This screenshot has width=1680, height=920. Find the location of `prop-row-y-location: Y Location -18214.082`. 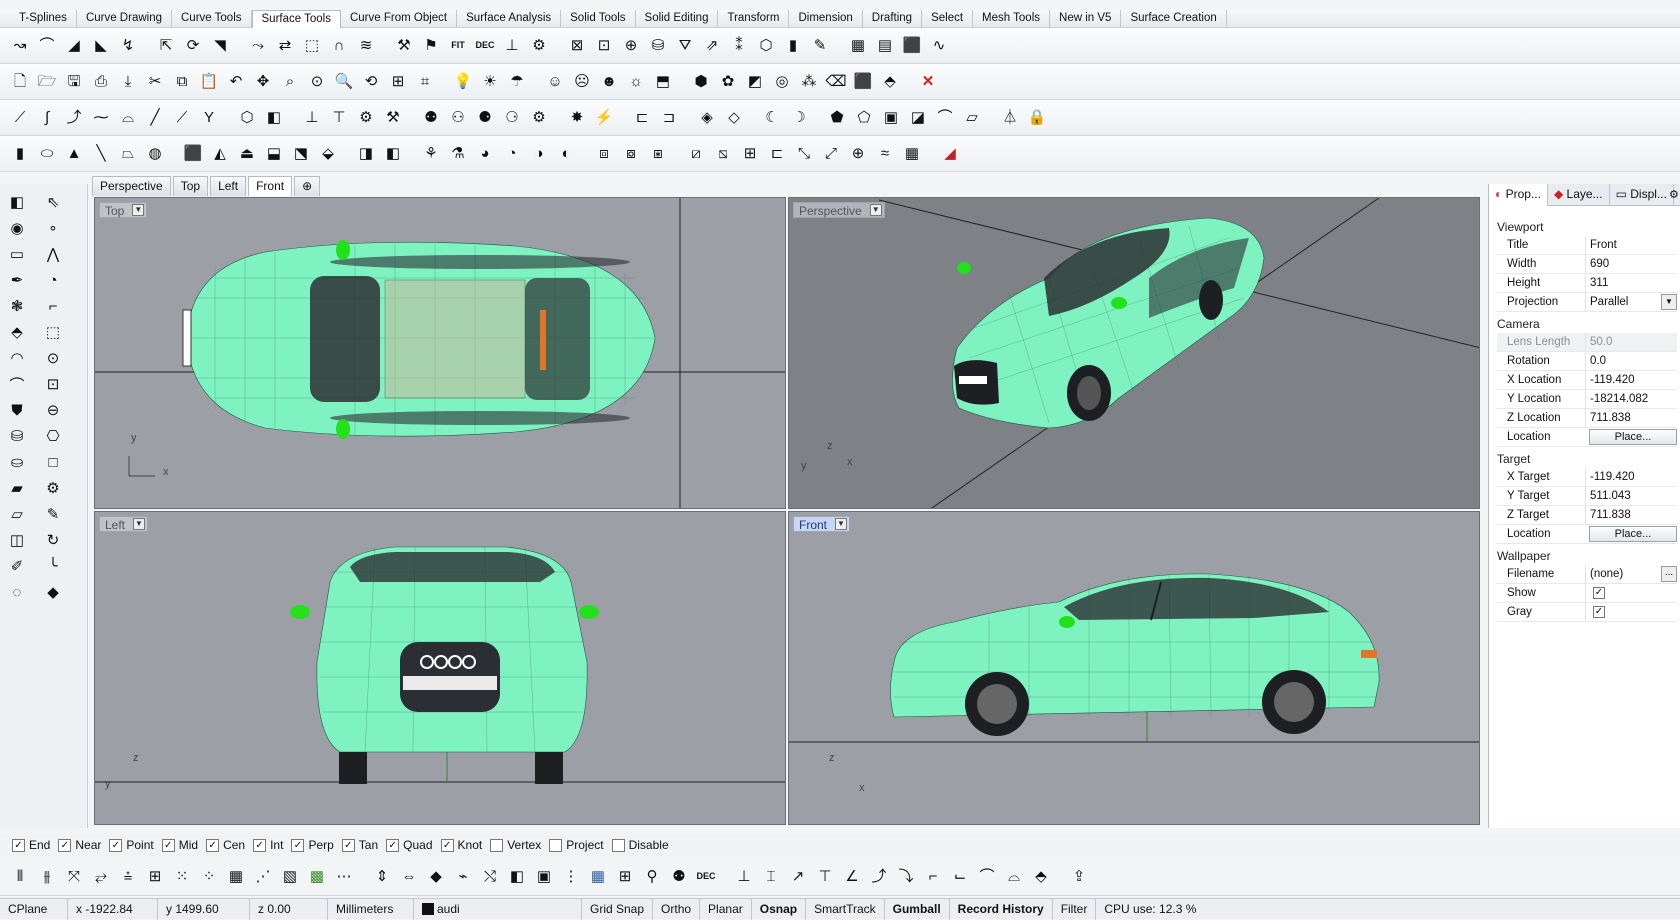

prop-row-y-location: Y Location -18214.082 is located at coordinates (1587, 399).